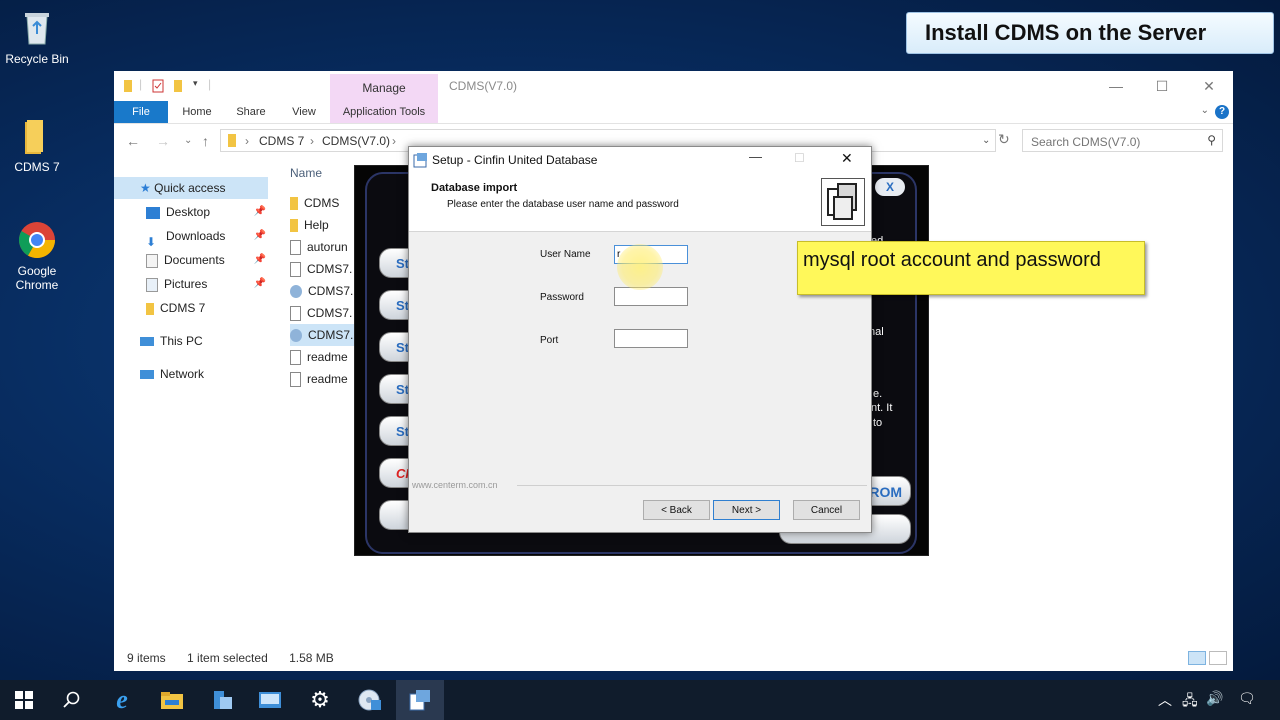  Describe the element at coordinates (1247, 698) in the screenshot. I see `notifications-icon: 🗨` at that location.